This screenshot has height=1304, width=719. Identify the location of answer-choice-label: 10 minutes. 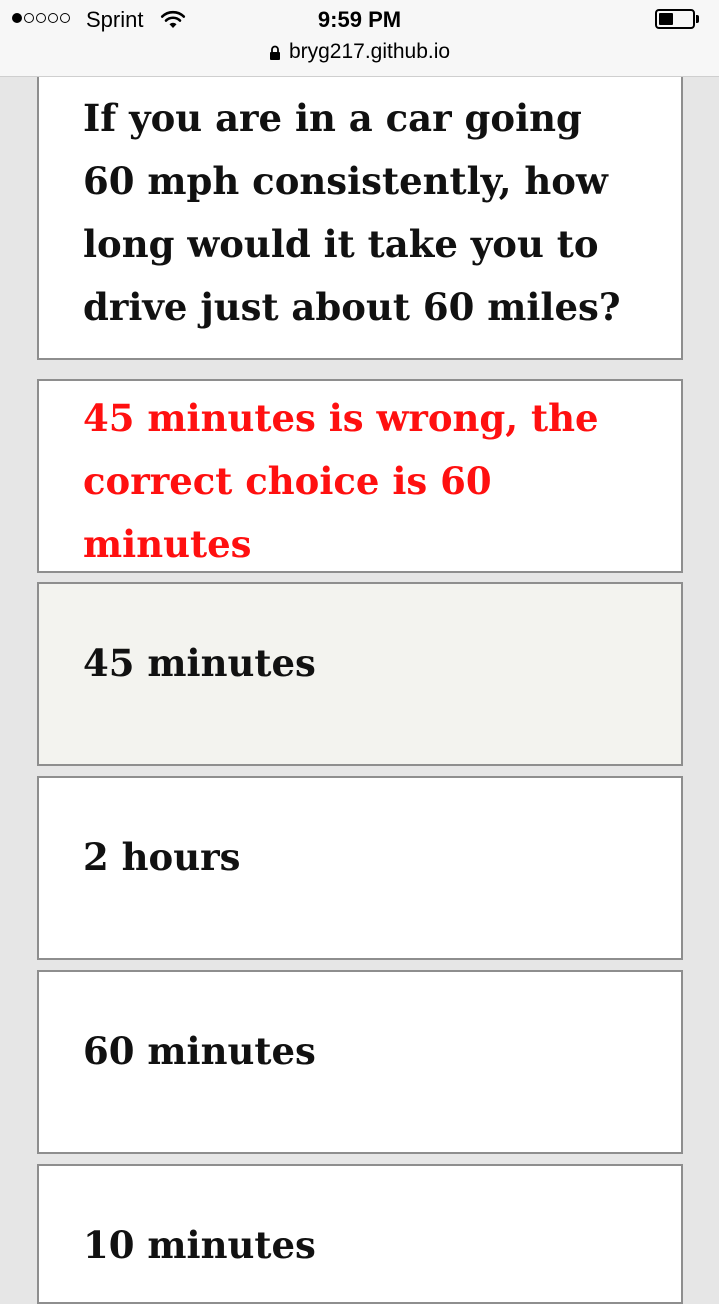
(199, 1245).